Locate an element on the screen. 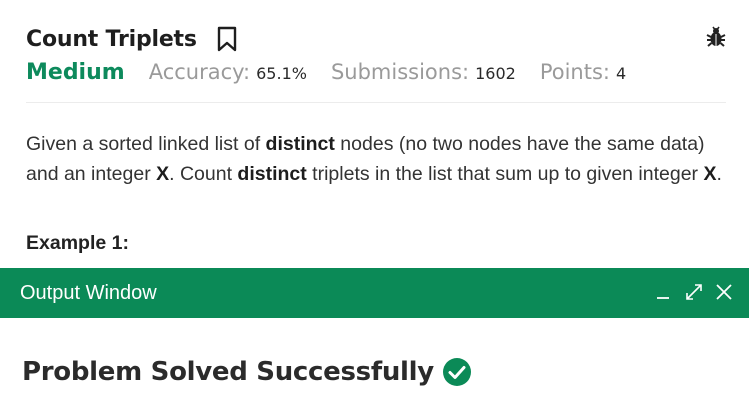 Image resolution: width=749 pixels, height=413 pixels. output-window-bar: Output Window is located at coordinates (374, 293).